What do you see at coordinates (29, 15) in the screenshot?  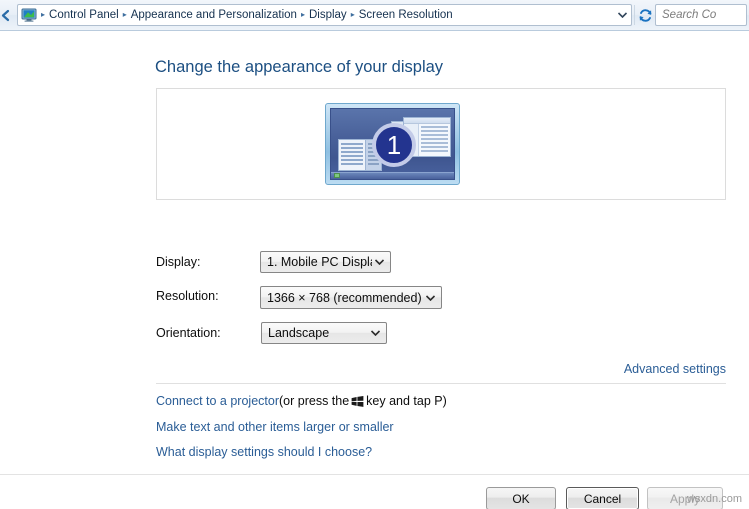 I see `display-monitor-icon` at bounding box center [29, 15].